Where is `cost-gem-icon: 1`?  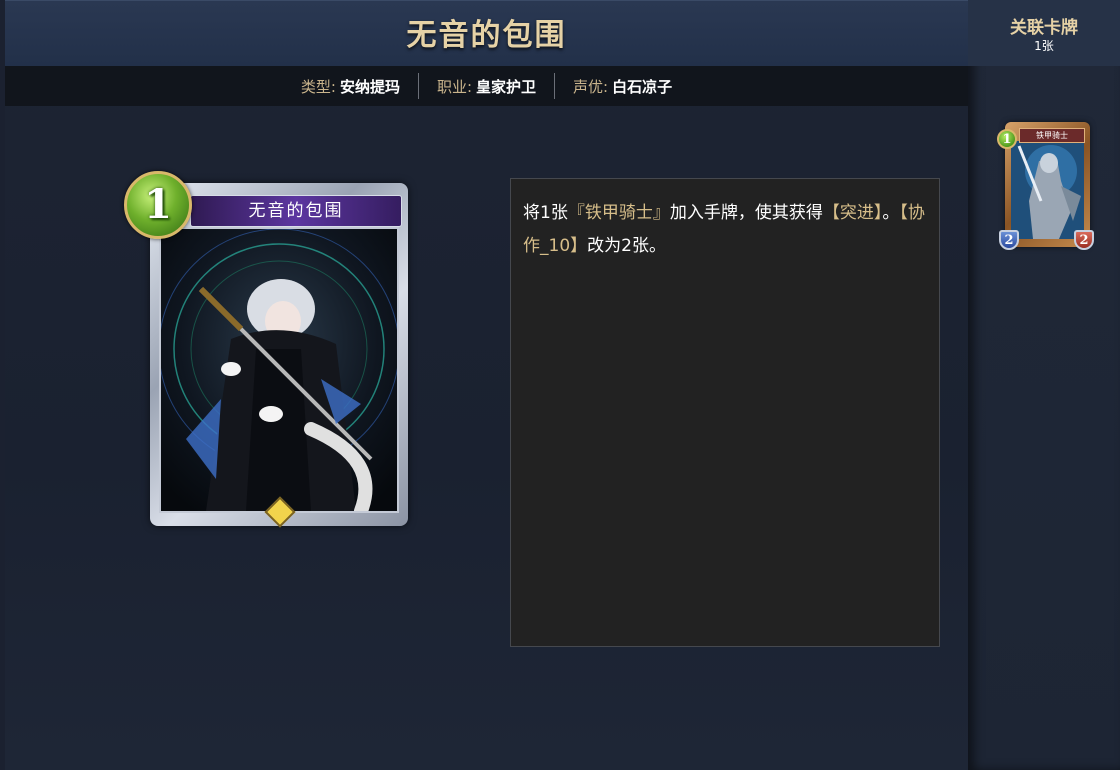
cost-gem-icon: 1 is located at coordinates (158, 205).